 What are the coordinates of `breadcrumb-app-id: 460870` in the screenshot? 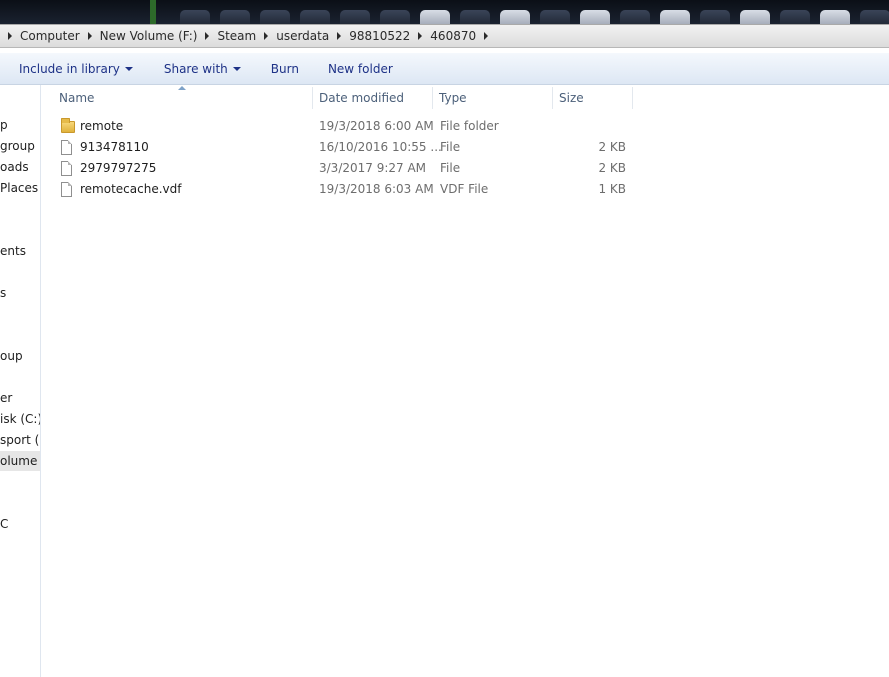 It's located at (453, 36).